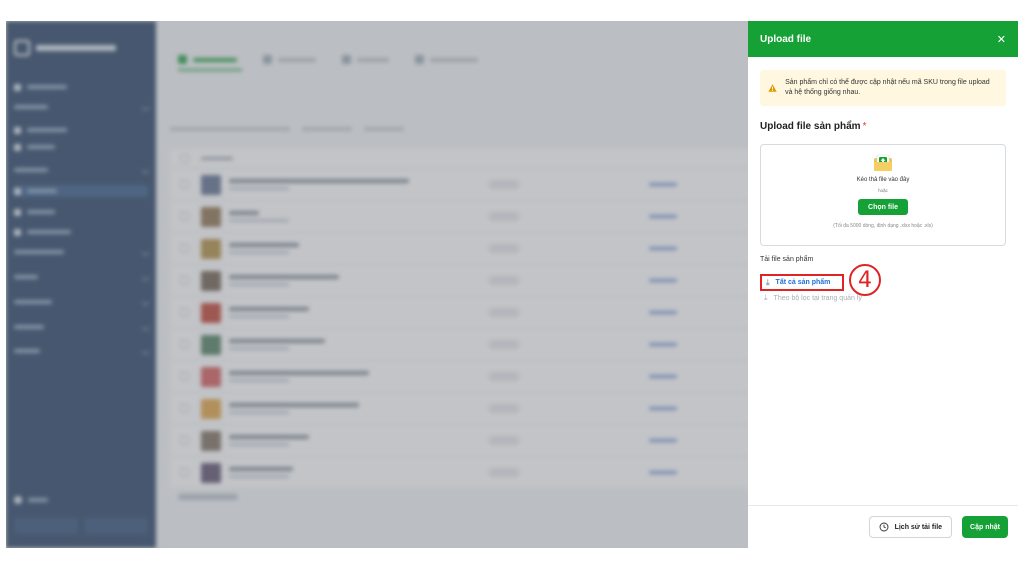  I want to click on upload-section-label: Upload file sản phẩm, so click(810, 126).